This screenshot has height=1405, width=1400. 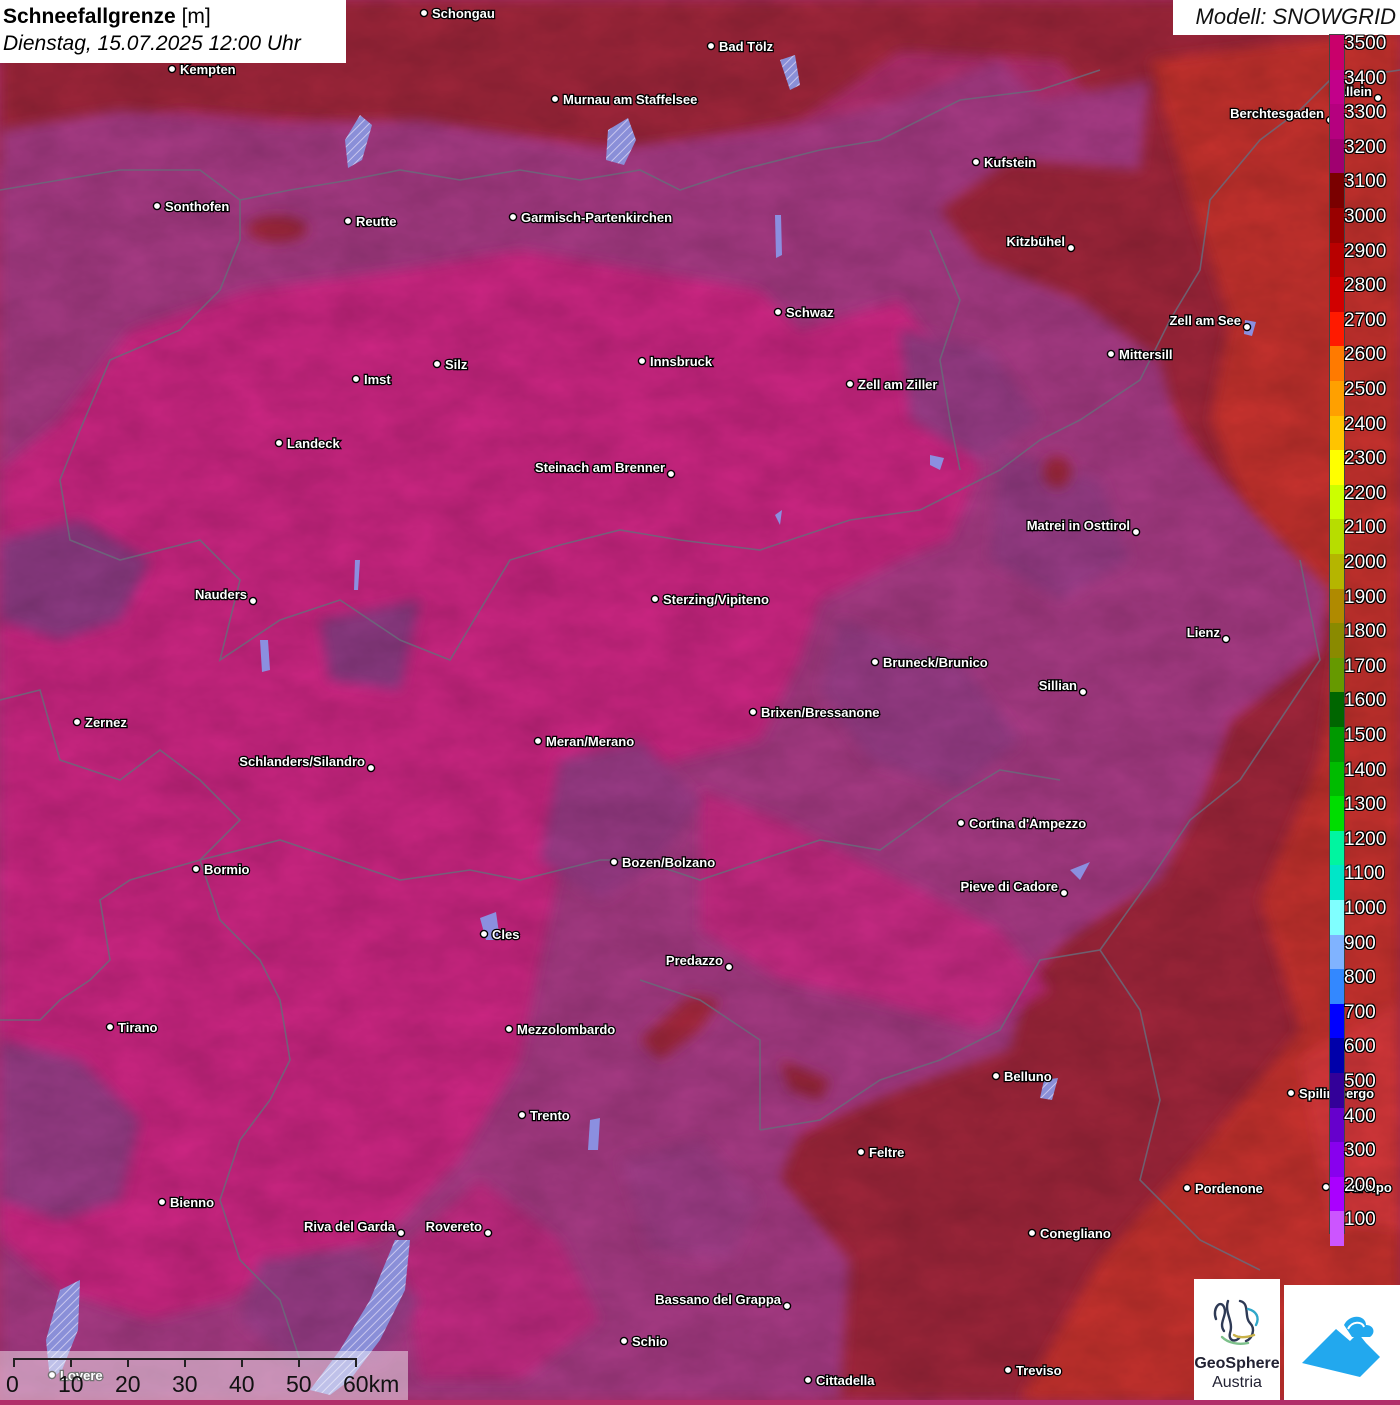 What do you see at coordinates (746, 46) in the screenshot?
I see `city-label: Bad Tölz` at bounding box center [746, 46].